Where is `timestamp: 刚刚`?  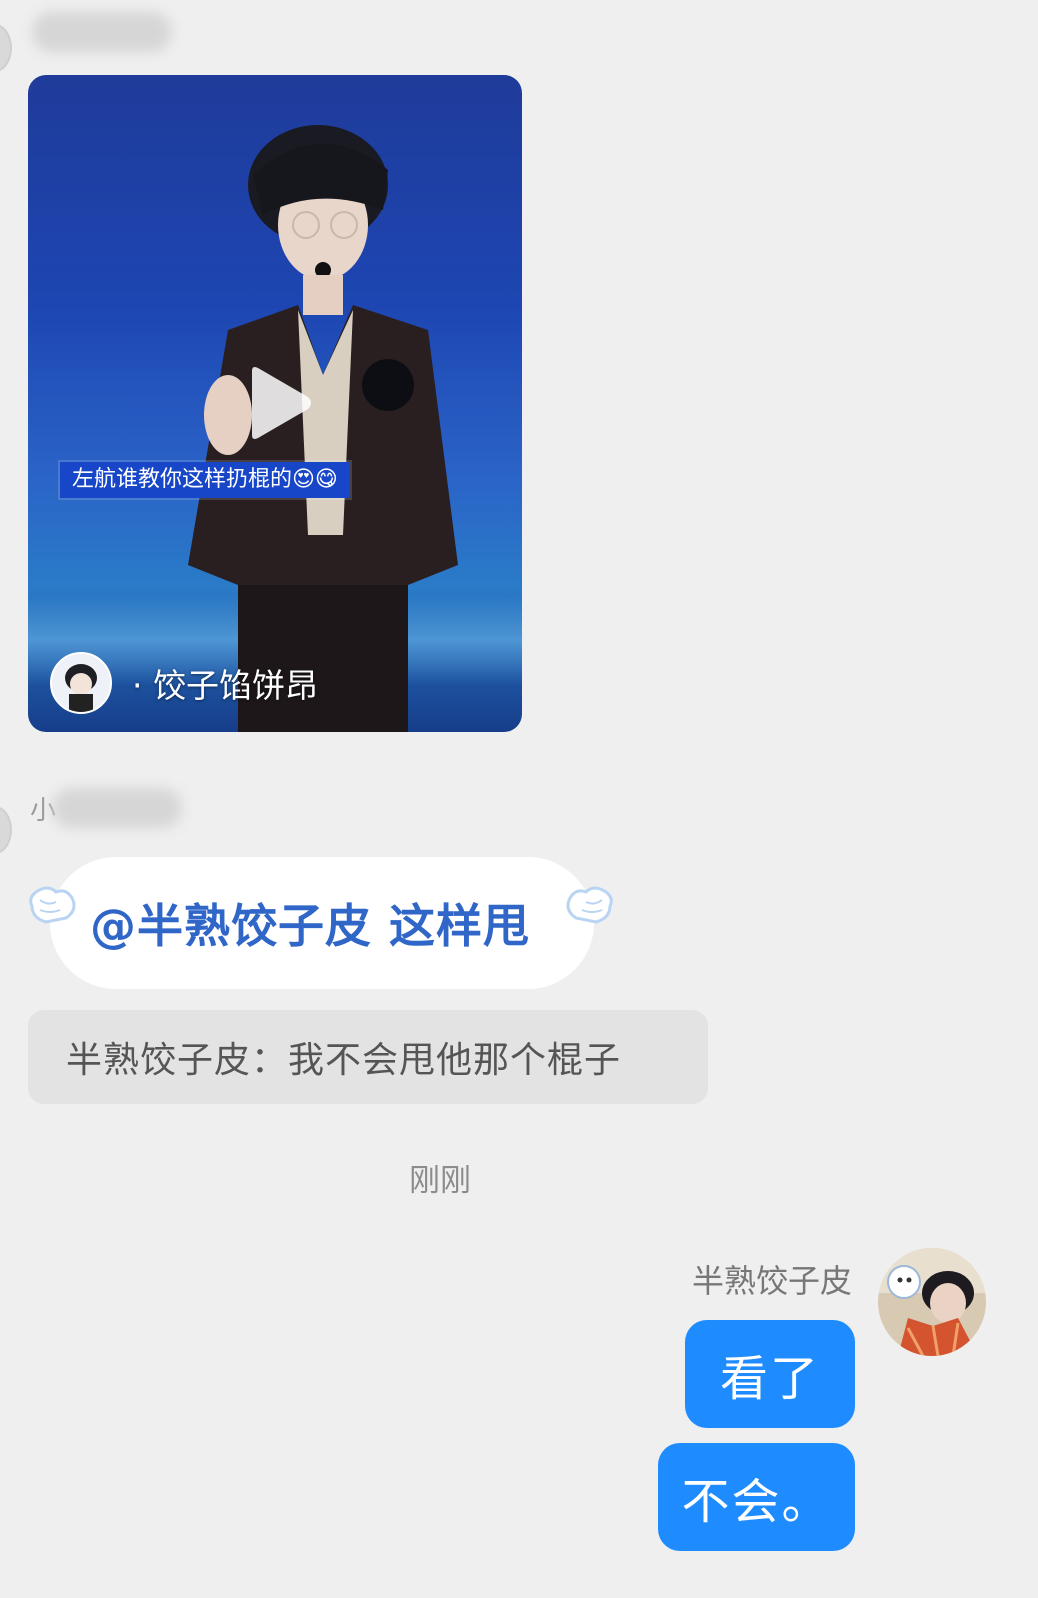 timestamp: 刚刚 is located at coordinates (440, 1181).